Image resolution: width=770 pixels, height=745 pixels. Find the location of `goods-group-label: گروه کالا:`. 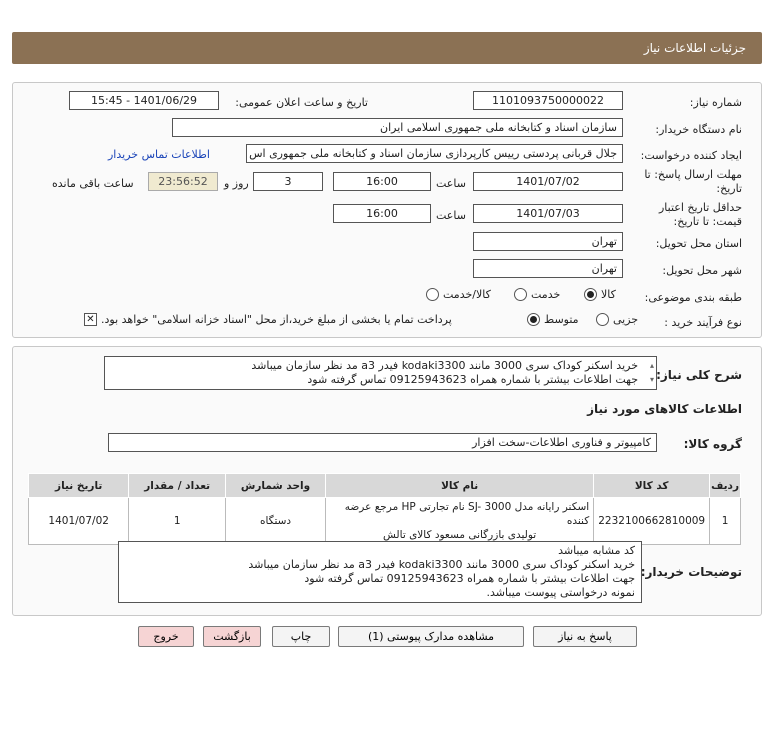

goods-group-label: گروه کالا: is located at coordinates (712, 444).